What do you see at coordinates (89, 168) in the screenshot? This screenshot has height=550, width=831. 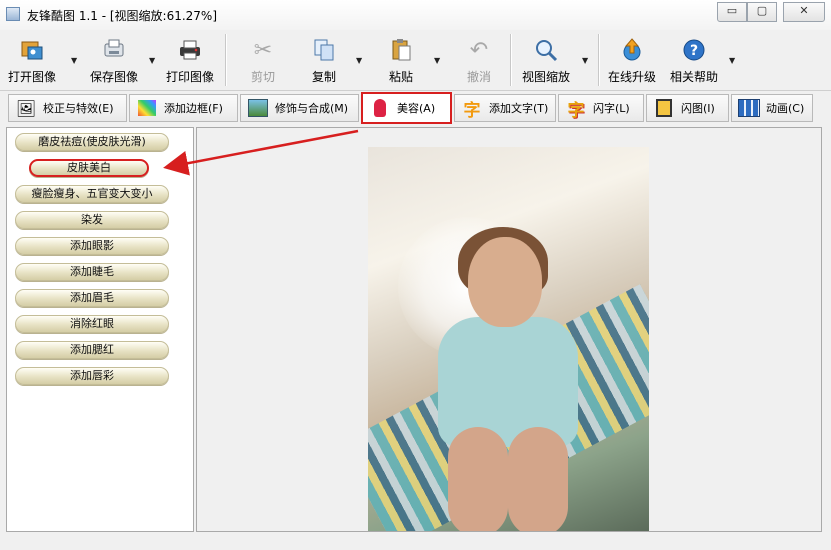 I see `skin-whitening-button: 皮肤美白` at bounding box center [89, 168].